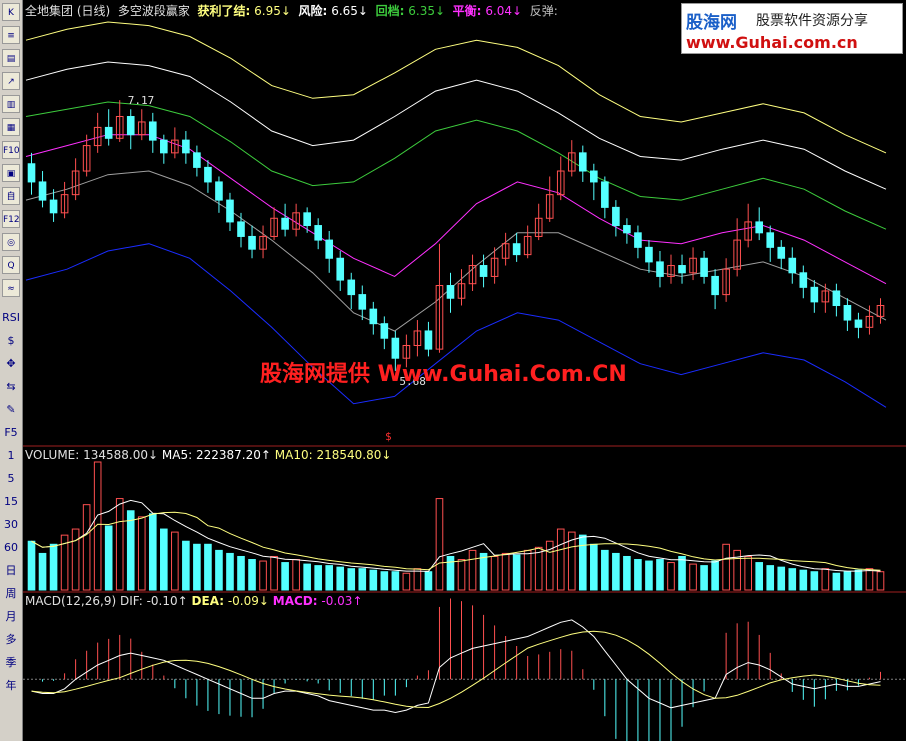 This screenshot has width=906, height=741. Describe the element at coordinates (11, 150) in the screenshot. I see `toolbar-button-6: F10` at that location.